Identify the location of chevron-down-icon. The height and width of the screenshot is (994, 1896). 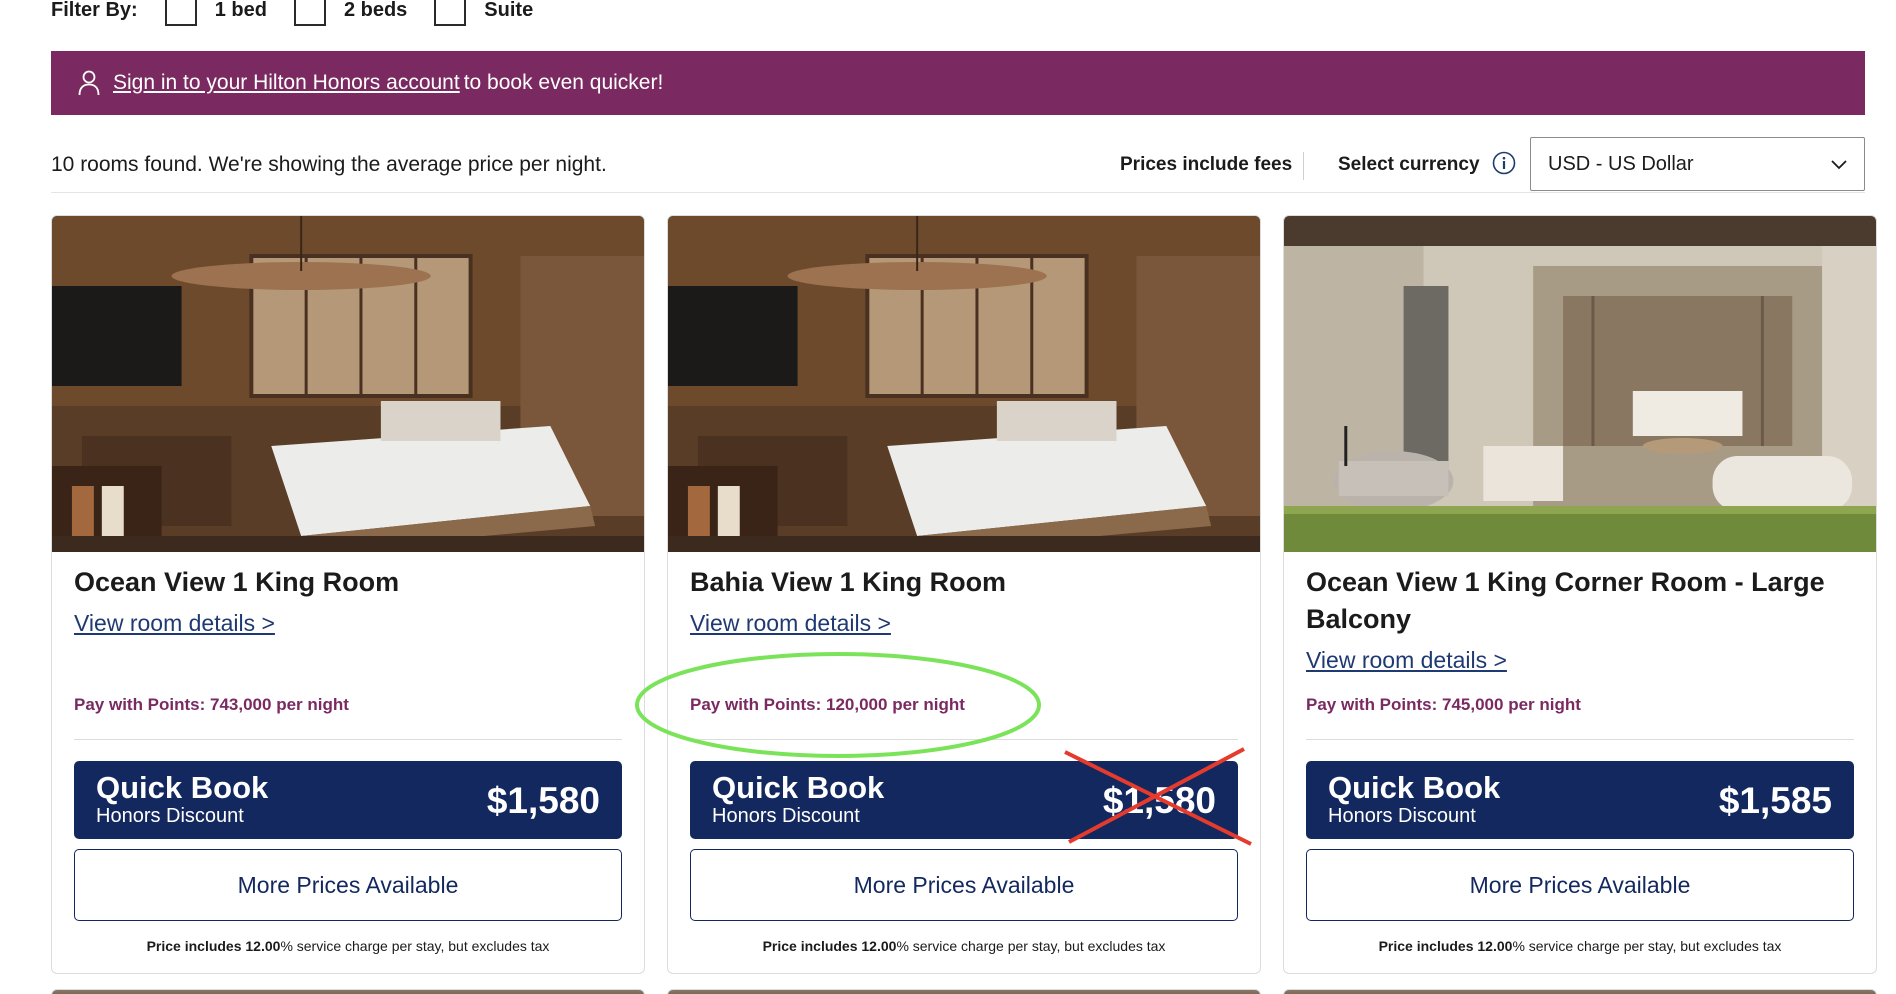
(1839, 164).